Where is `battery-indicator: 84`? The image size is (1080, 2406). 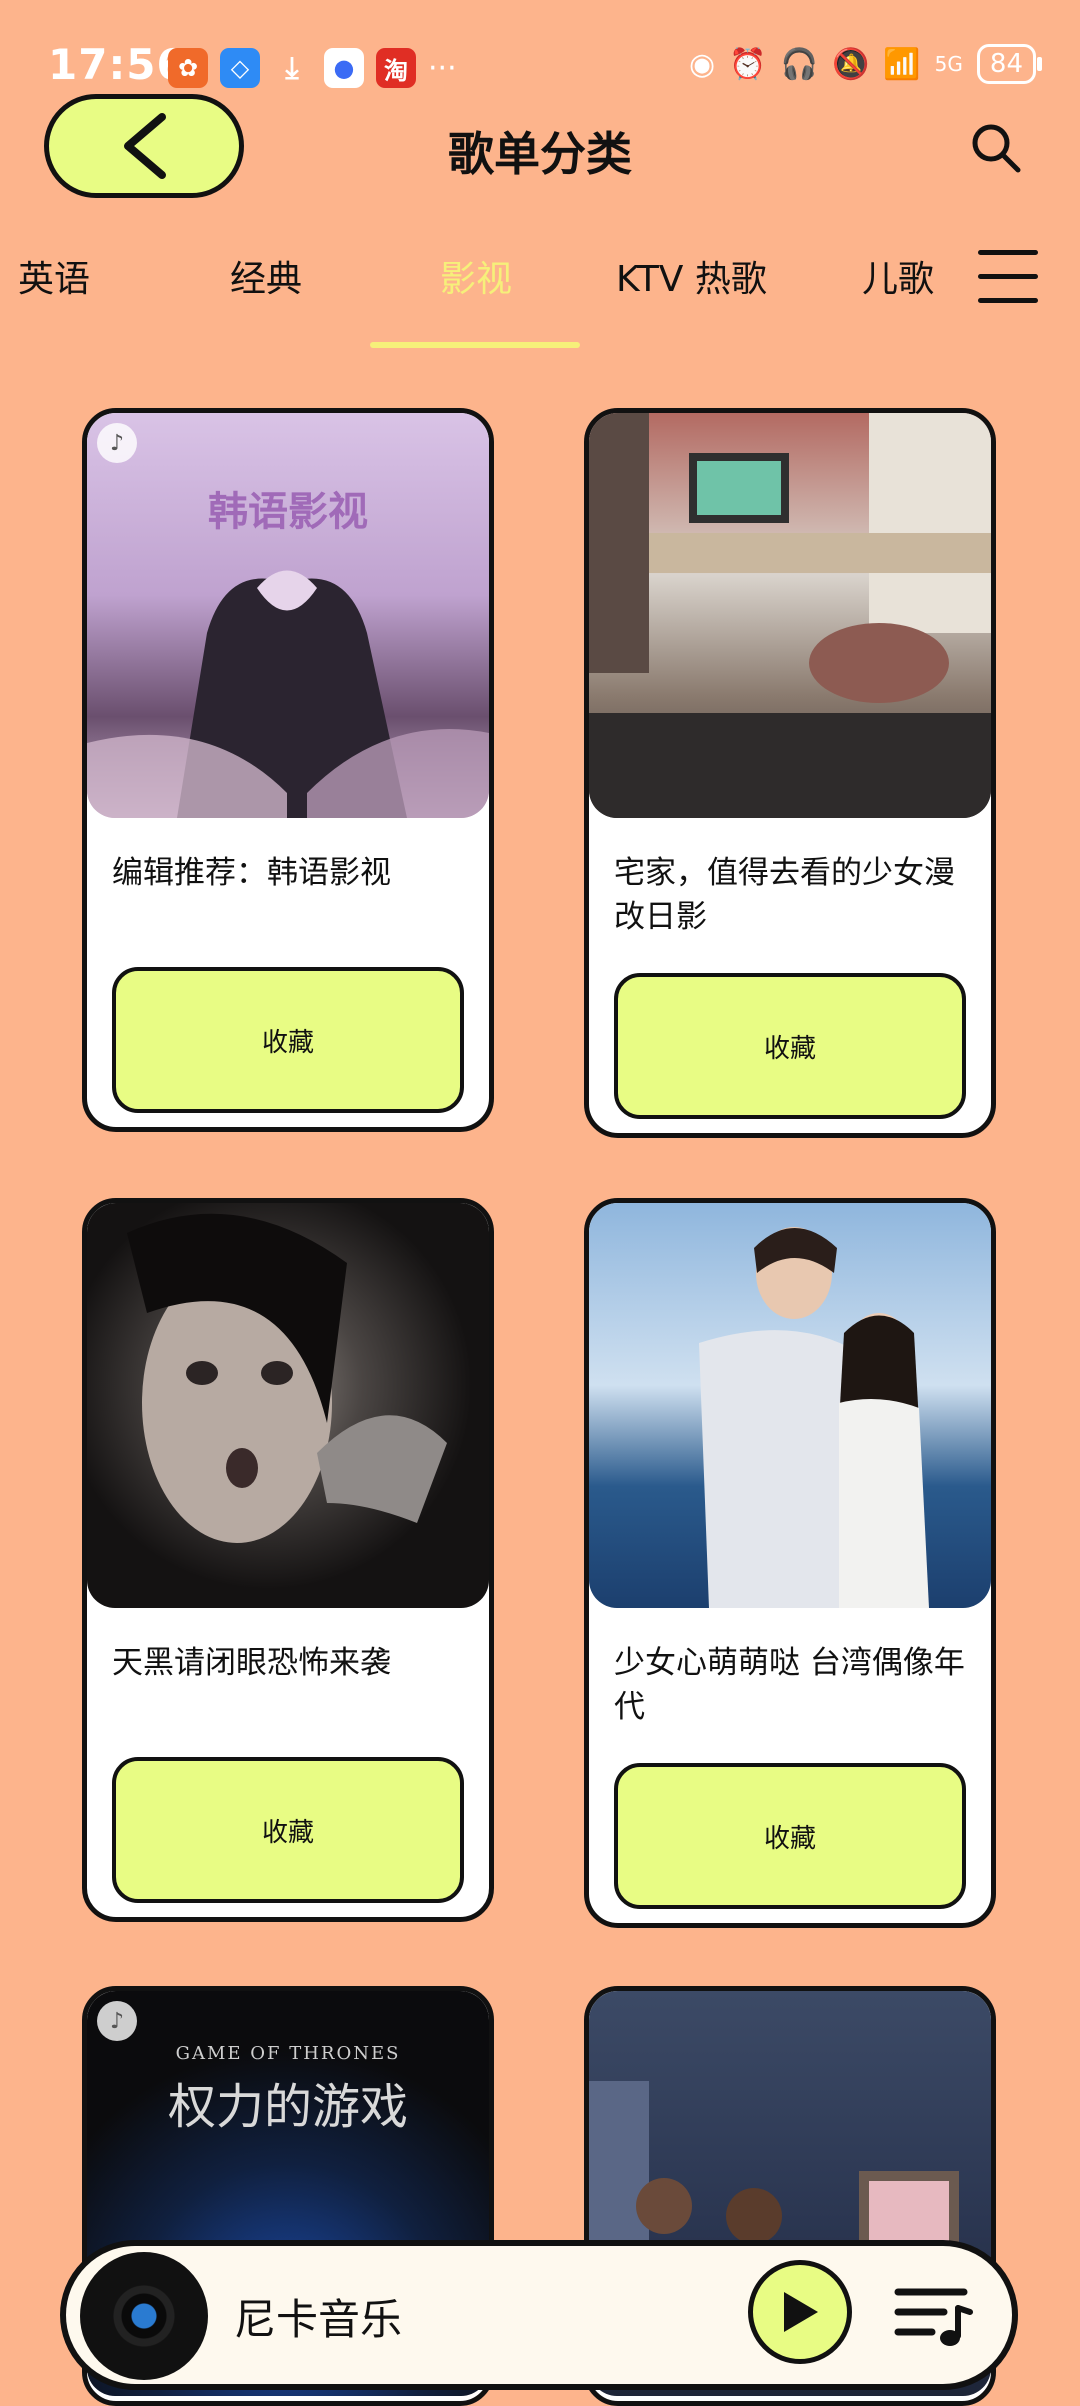
battery-indicator: 84 is located at coordinates (1009, 64).